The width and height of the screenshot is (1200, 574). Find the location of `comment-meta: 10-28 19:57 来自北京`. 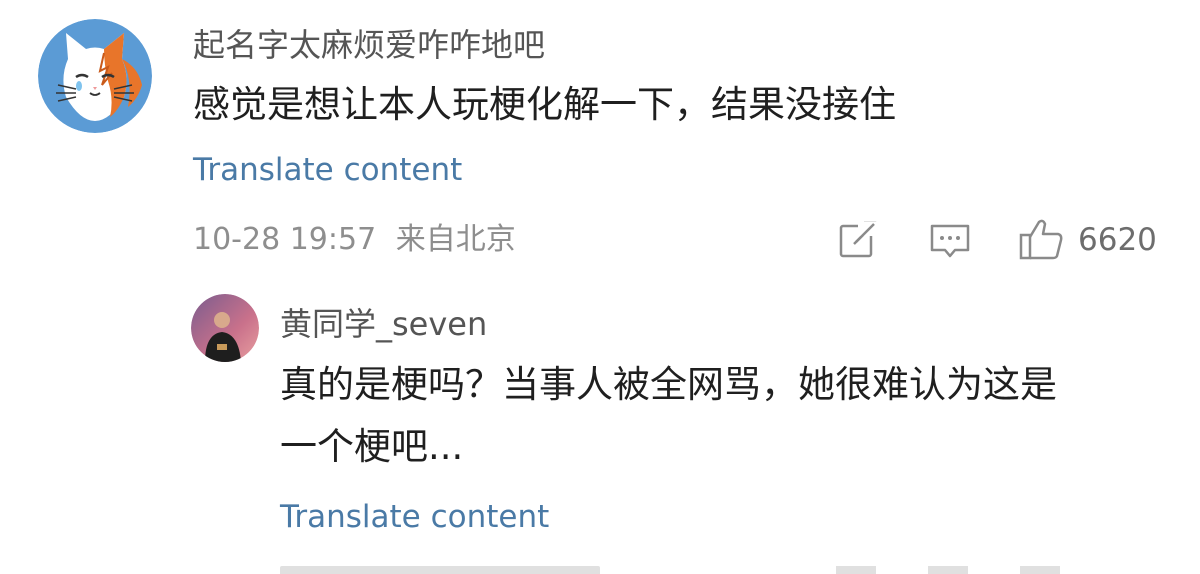

comment-meta: 10-28 19:57 来自北京 is located at coordinates (354, 240).